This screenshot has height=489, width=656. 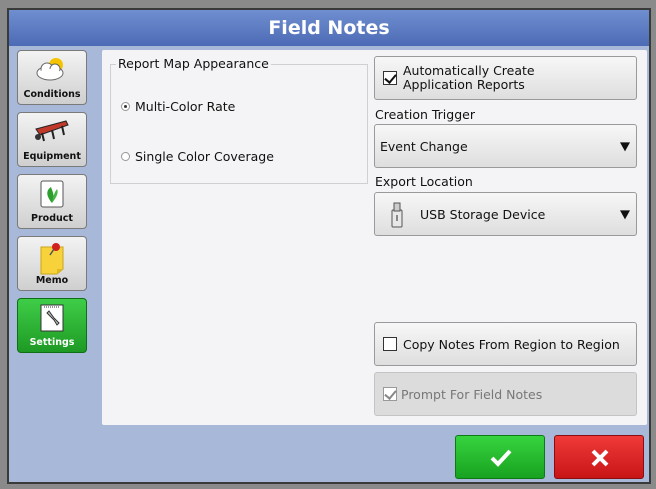 I want to click on accept-button, so click(x=500, y=457).